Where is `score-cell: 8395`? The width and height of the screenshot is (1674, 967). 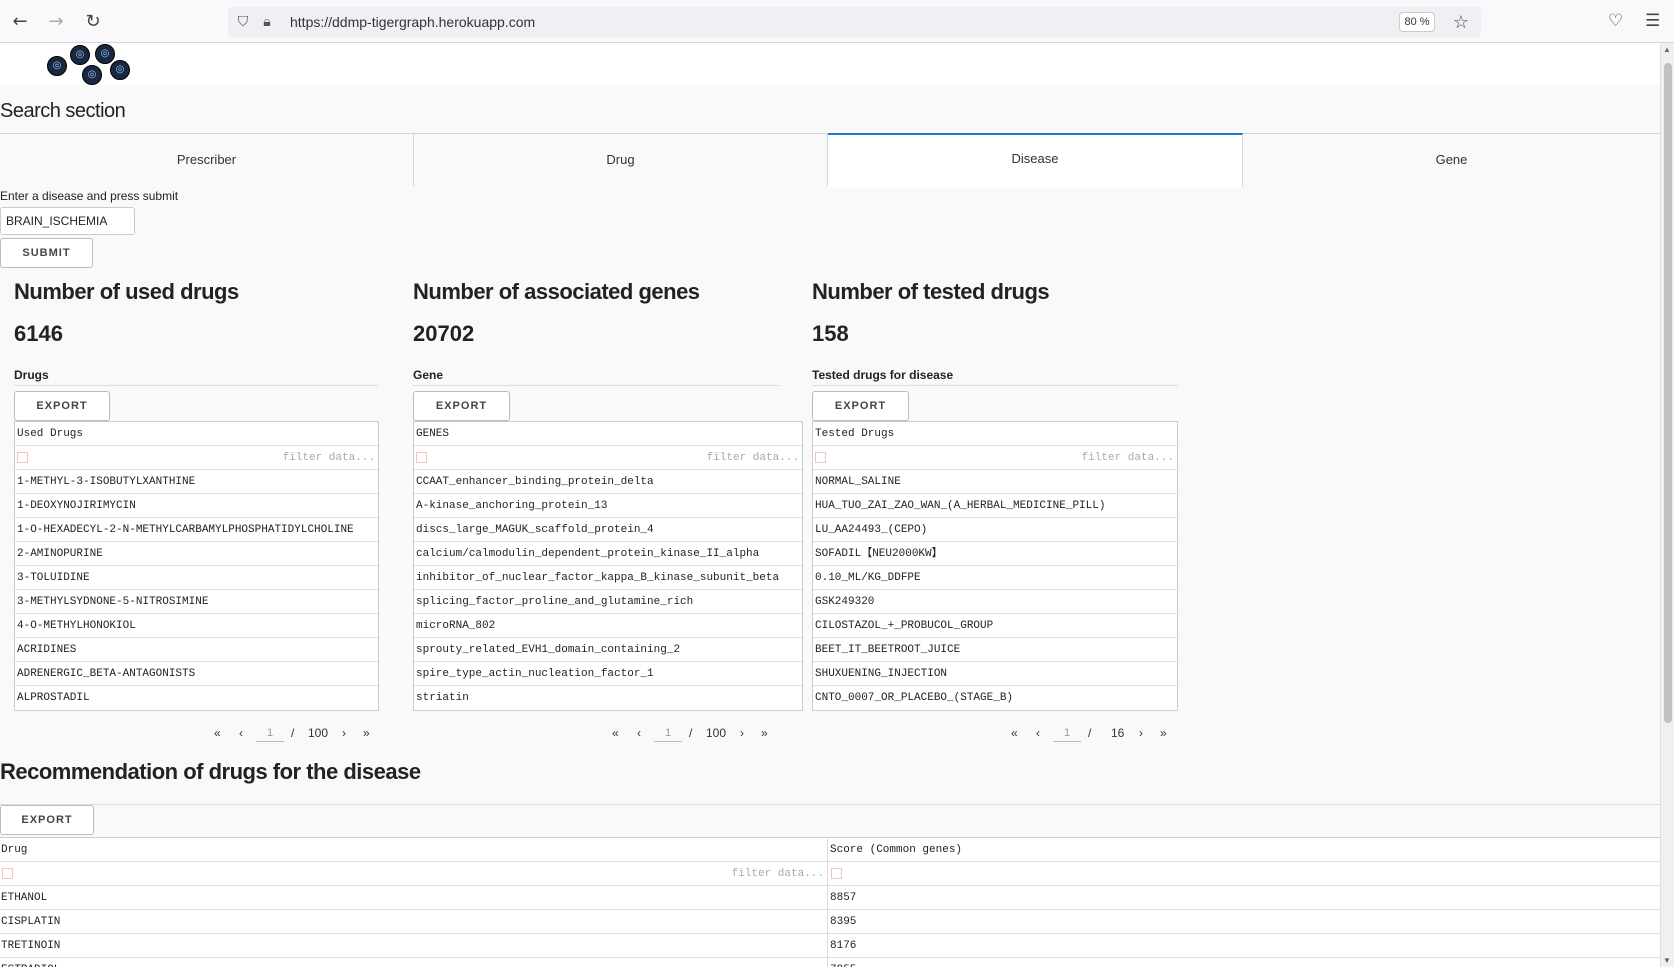 score-cell: 8395 is located at coordinates (1244, 922).